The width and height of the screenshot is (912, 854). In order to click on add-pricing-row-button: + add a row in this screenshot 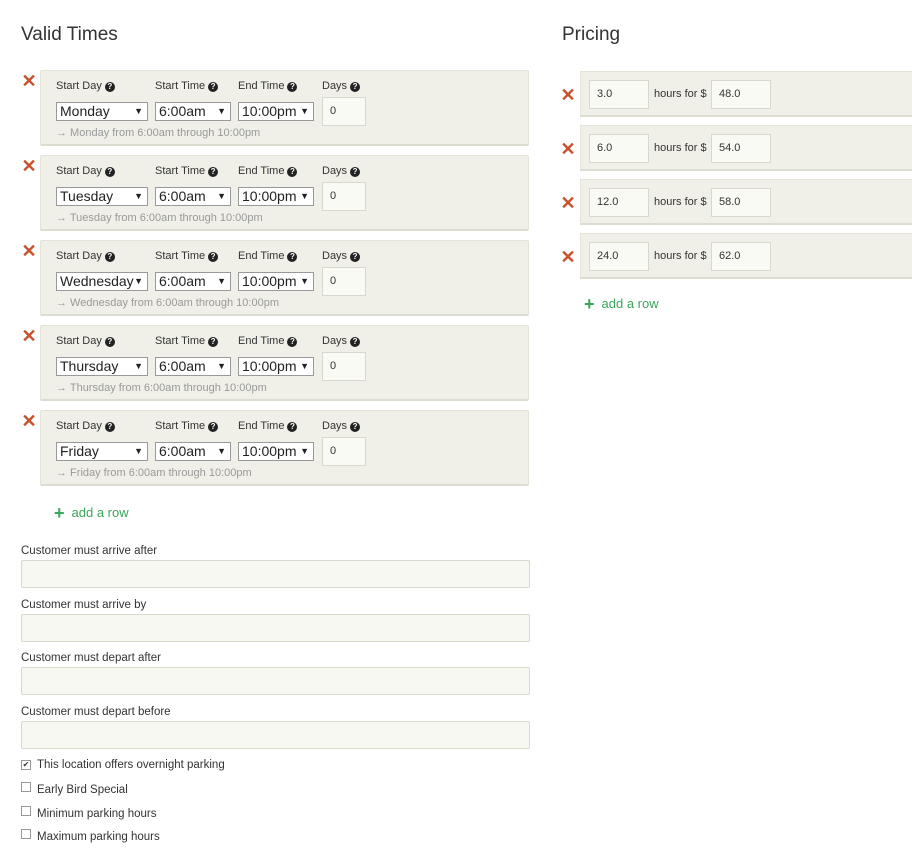, I will do `click(621, 304)`.